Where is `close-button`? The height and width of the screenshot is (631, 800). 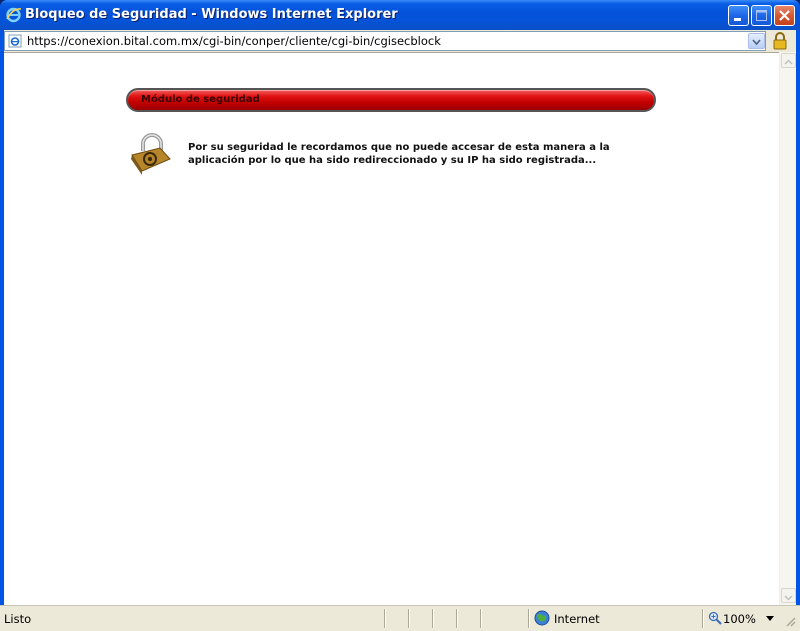
close-button is located at coordinates (784, 15).